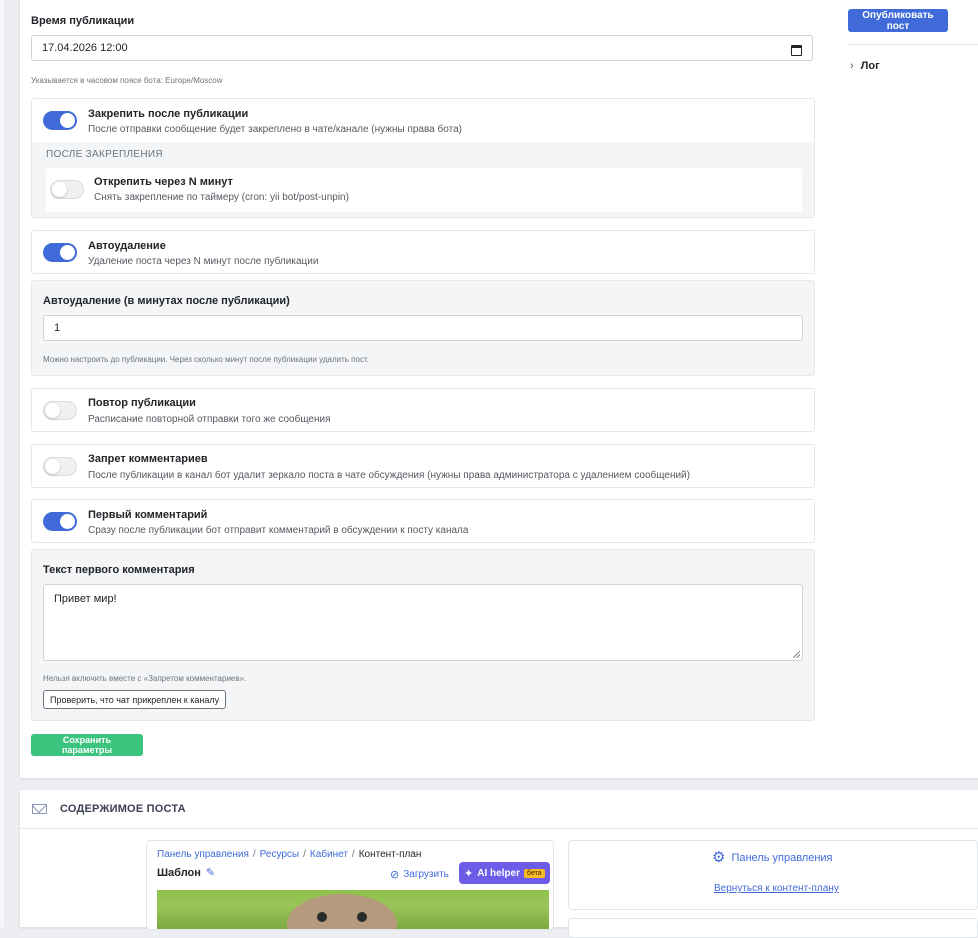 This screenshot has width=978, height=938. What do you see at coordinates (773, 928) in the screenshot?
I see `secondary-panel` at bounding box center [773, 928].